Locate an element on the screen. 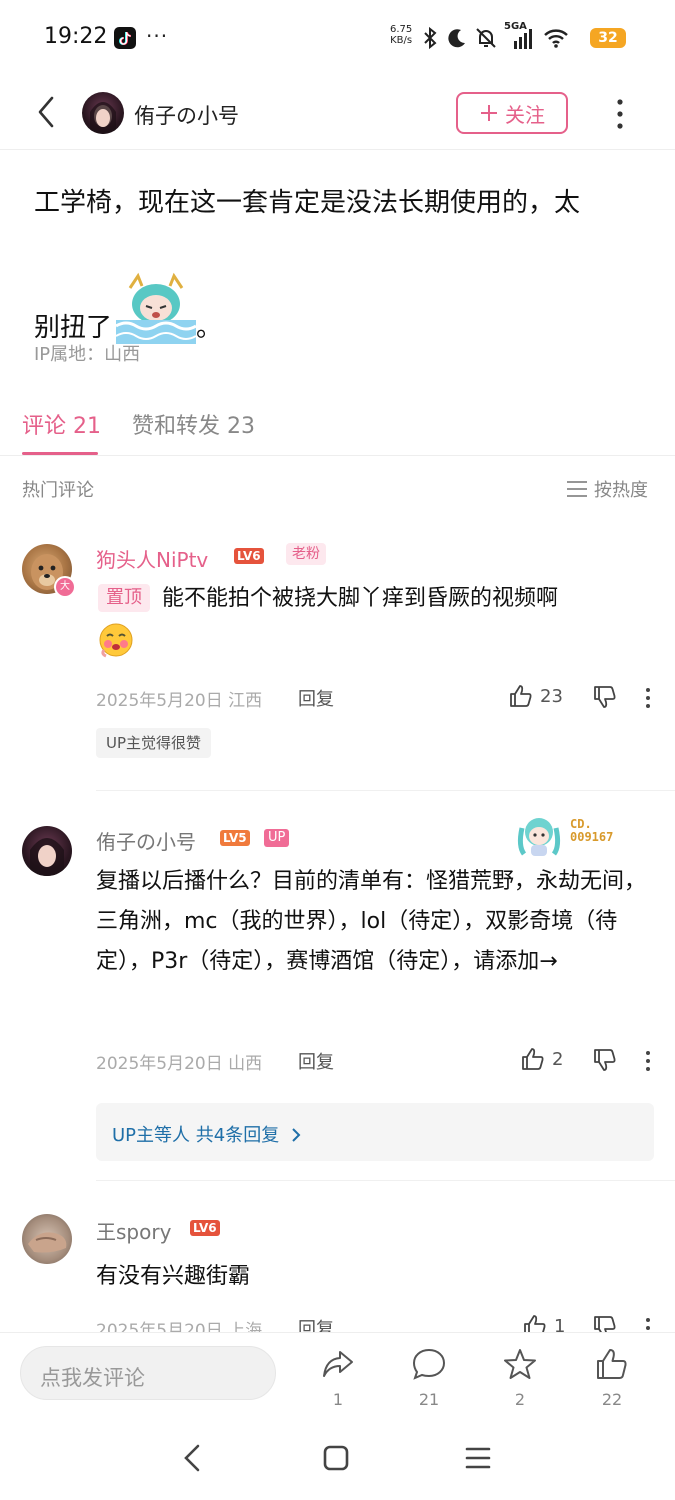  post-like-count: 22 is located at coordinates (612, 1399).